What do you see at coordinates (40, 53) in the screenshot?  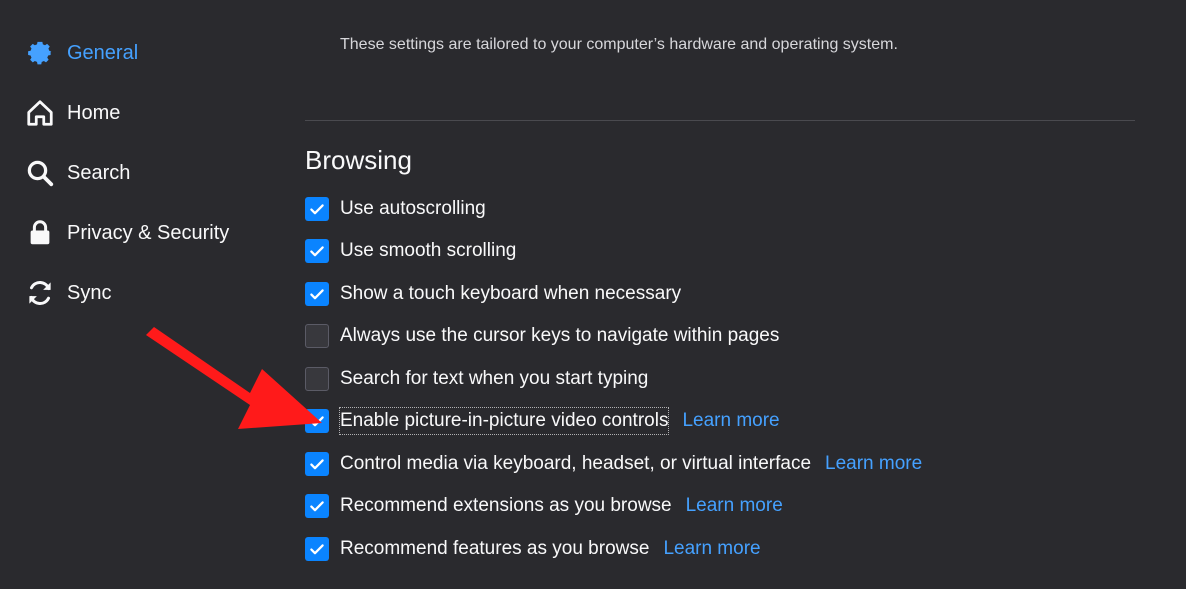 I see `gear-icon` at bounding box center [40, 53].